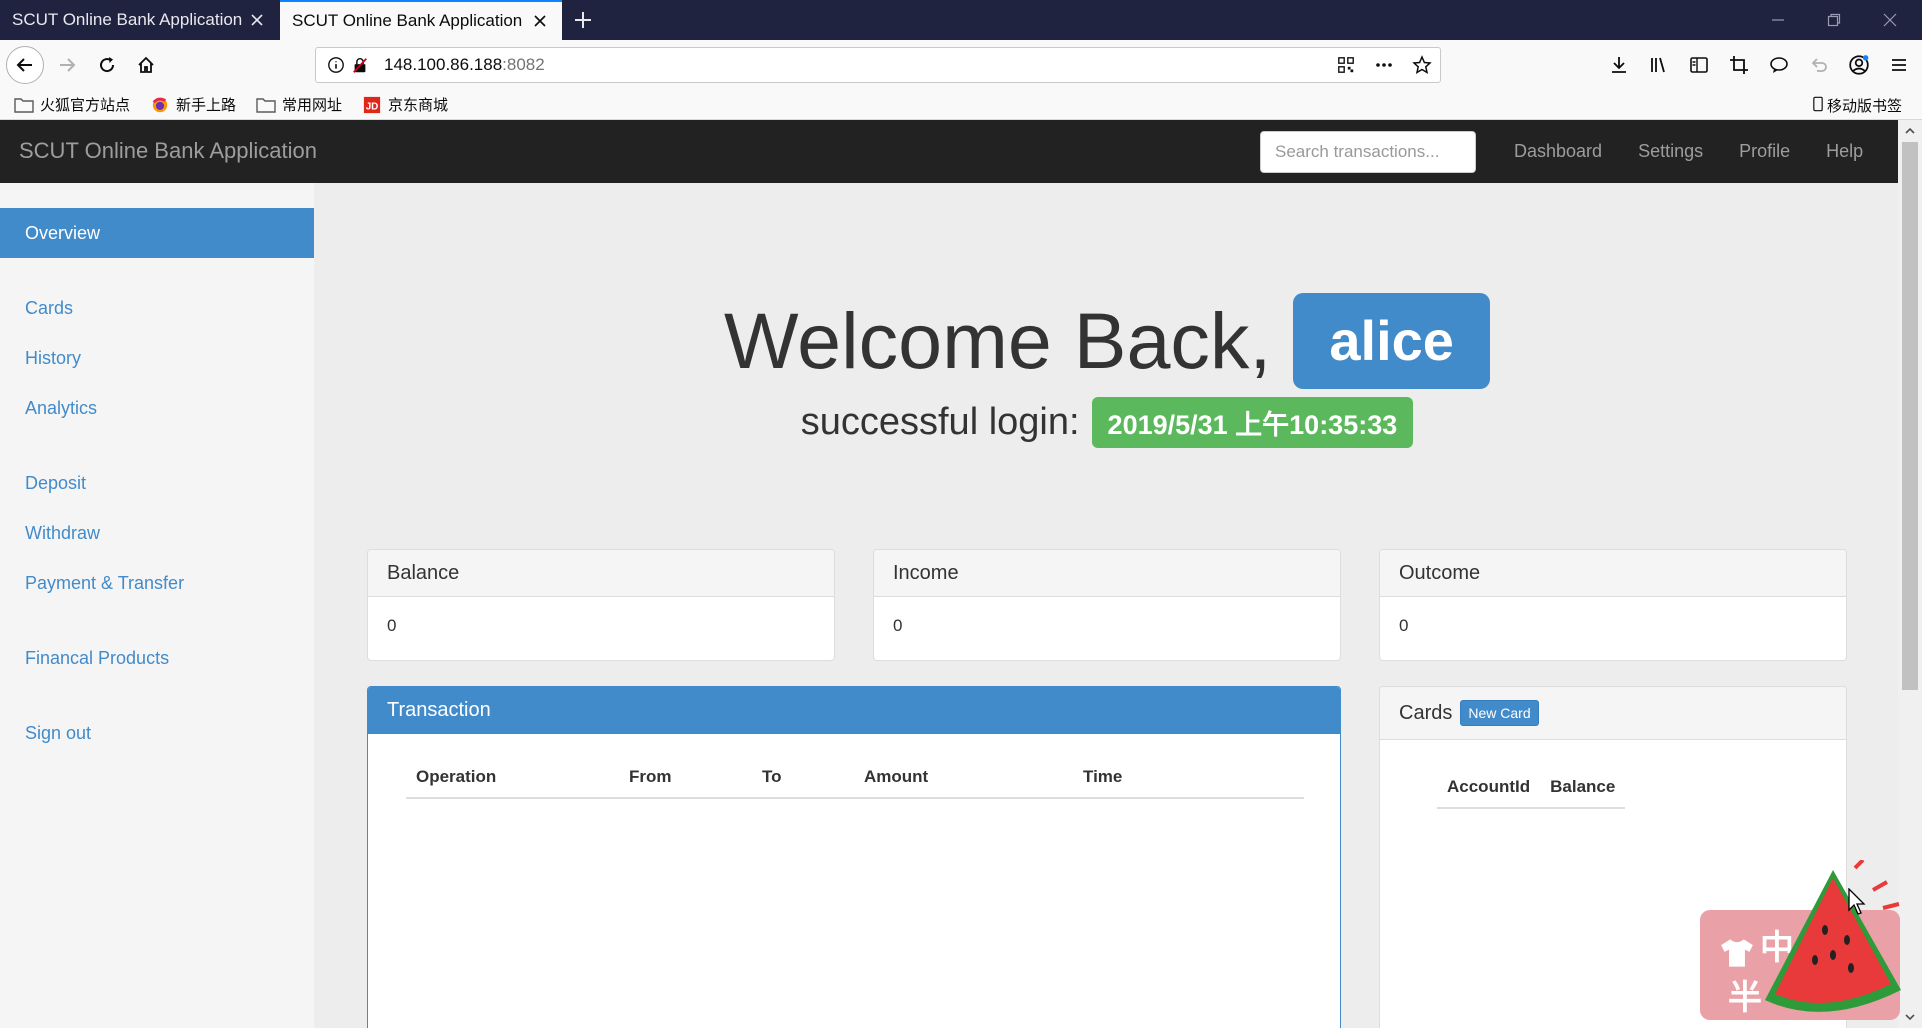 The image size is (1922, 1028). What do you see at coordinates (1489, 788) in the screenshot?
I see `column-header: AccountId` at bounding box center [1489, 788].